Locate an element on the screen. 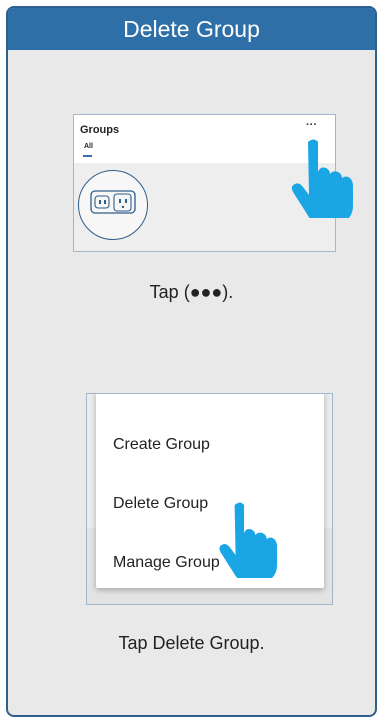 The width and height of the screenshot is (385, 725). menu-item-delete-group: Delete Group is located at coordinates (160, 504).